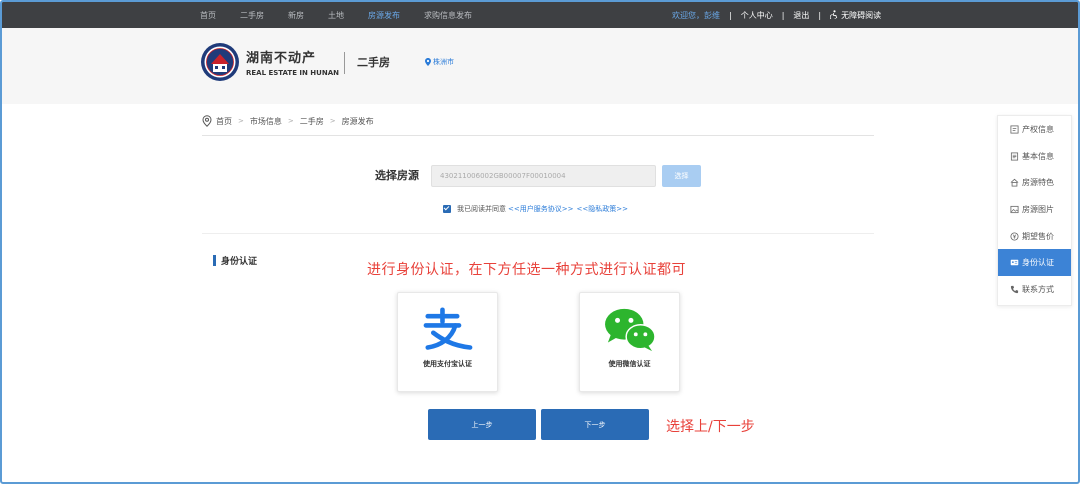 This screenshot has width=1080, height=484. I want to click on privacy-policy-link: <<隐私政策>>, so click(601, 209).